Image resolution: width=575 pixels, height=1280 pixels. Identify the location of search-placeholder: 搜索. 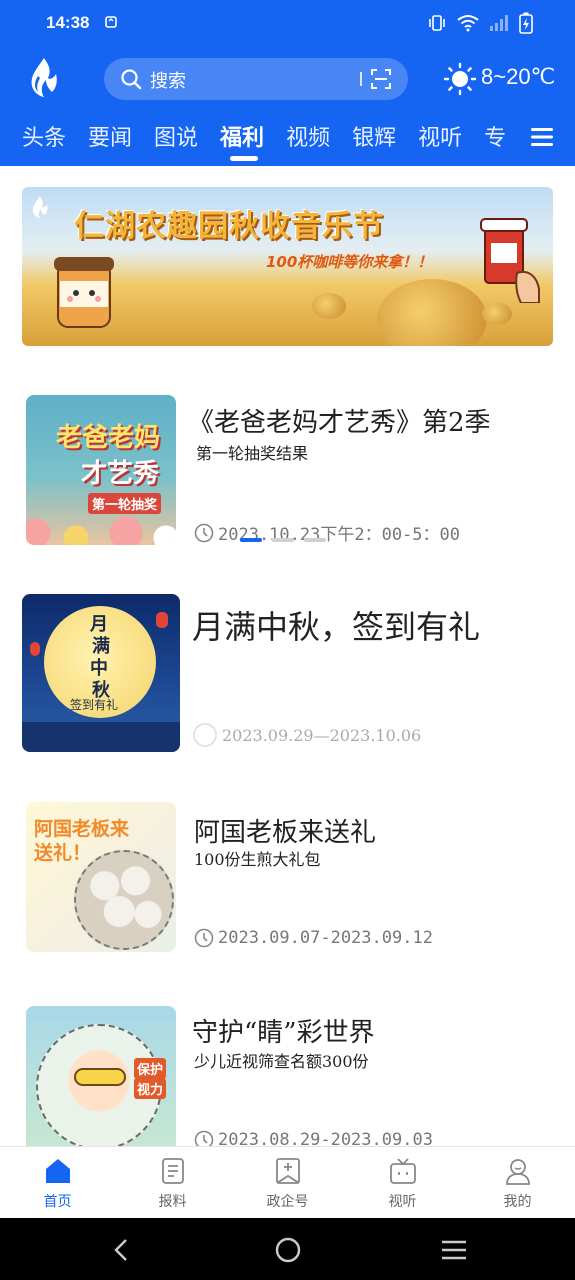
(168, 81).